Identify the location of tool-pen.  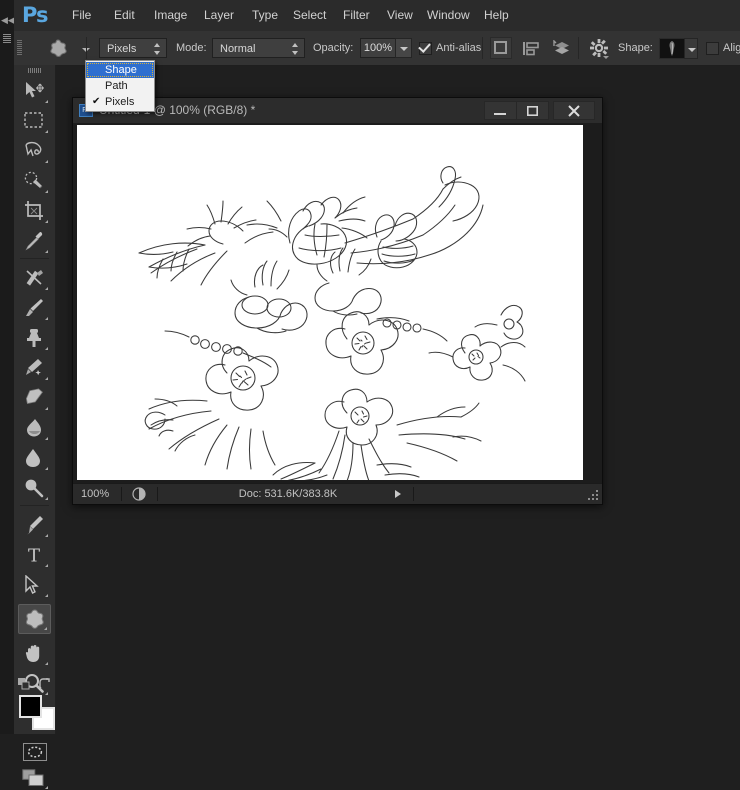
(34, 525).